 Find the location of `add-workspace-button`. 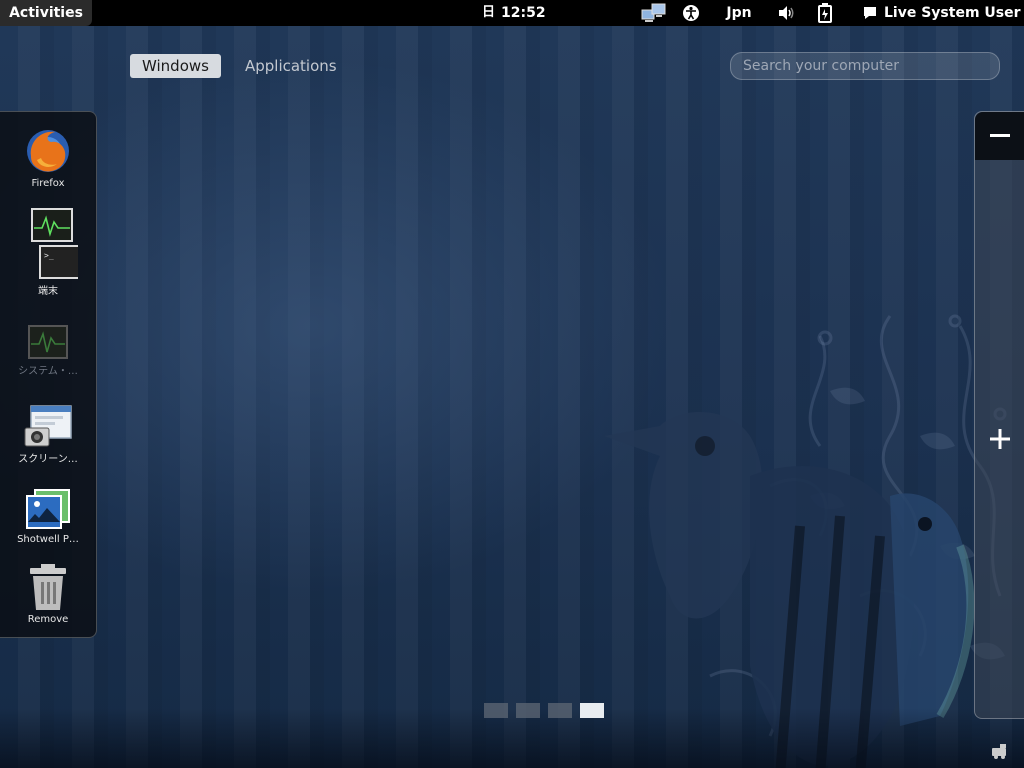

add-workspace-button is located at coordinates (1000, 439).